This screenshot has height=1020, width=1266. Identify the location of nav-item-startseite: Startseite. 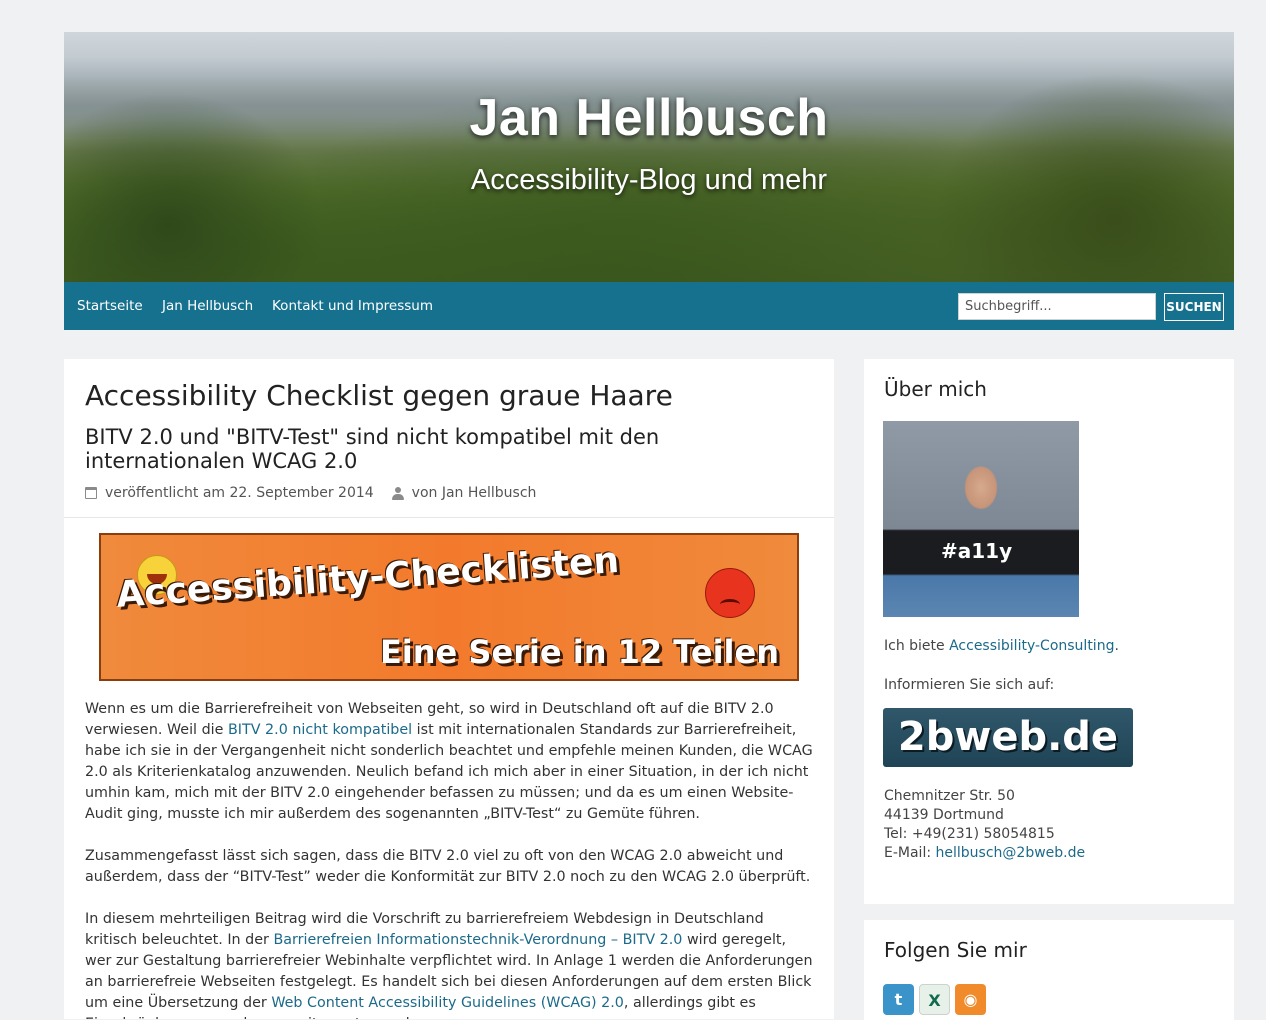
(110, 306).